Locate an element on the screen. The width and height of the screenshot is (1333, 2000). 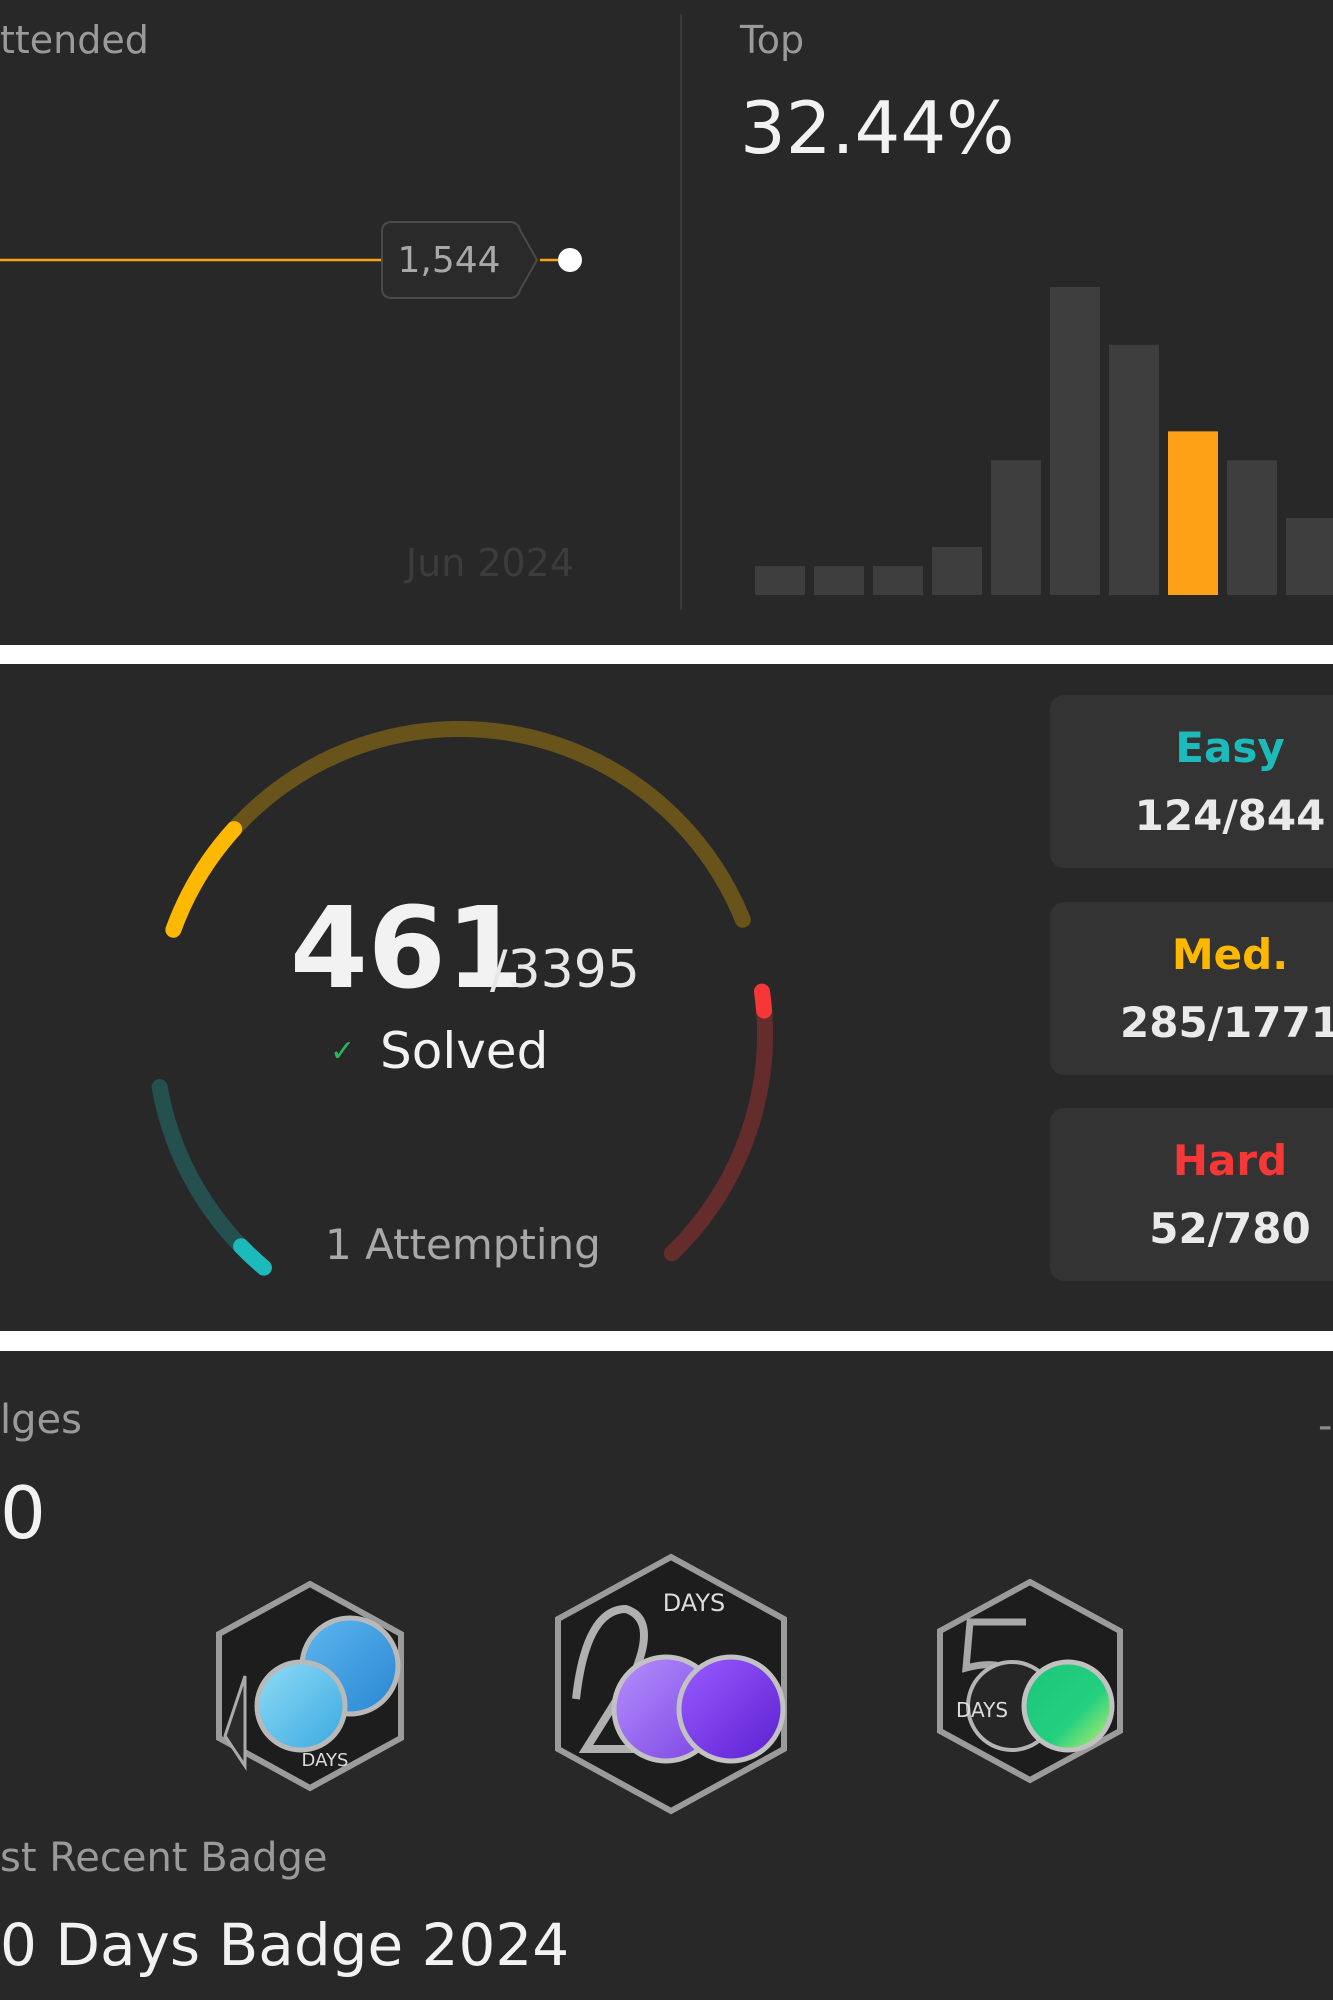
medium-stat-card: Med. 285/1771 is located at coordinates (1191, 988).